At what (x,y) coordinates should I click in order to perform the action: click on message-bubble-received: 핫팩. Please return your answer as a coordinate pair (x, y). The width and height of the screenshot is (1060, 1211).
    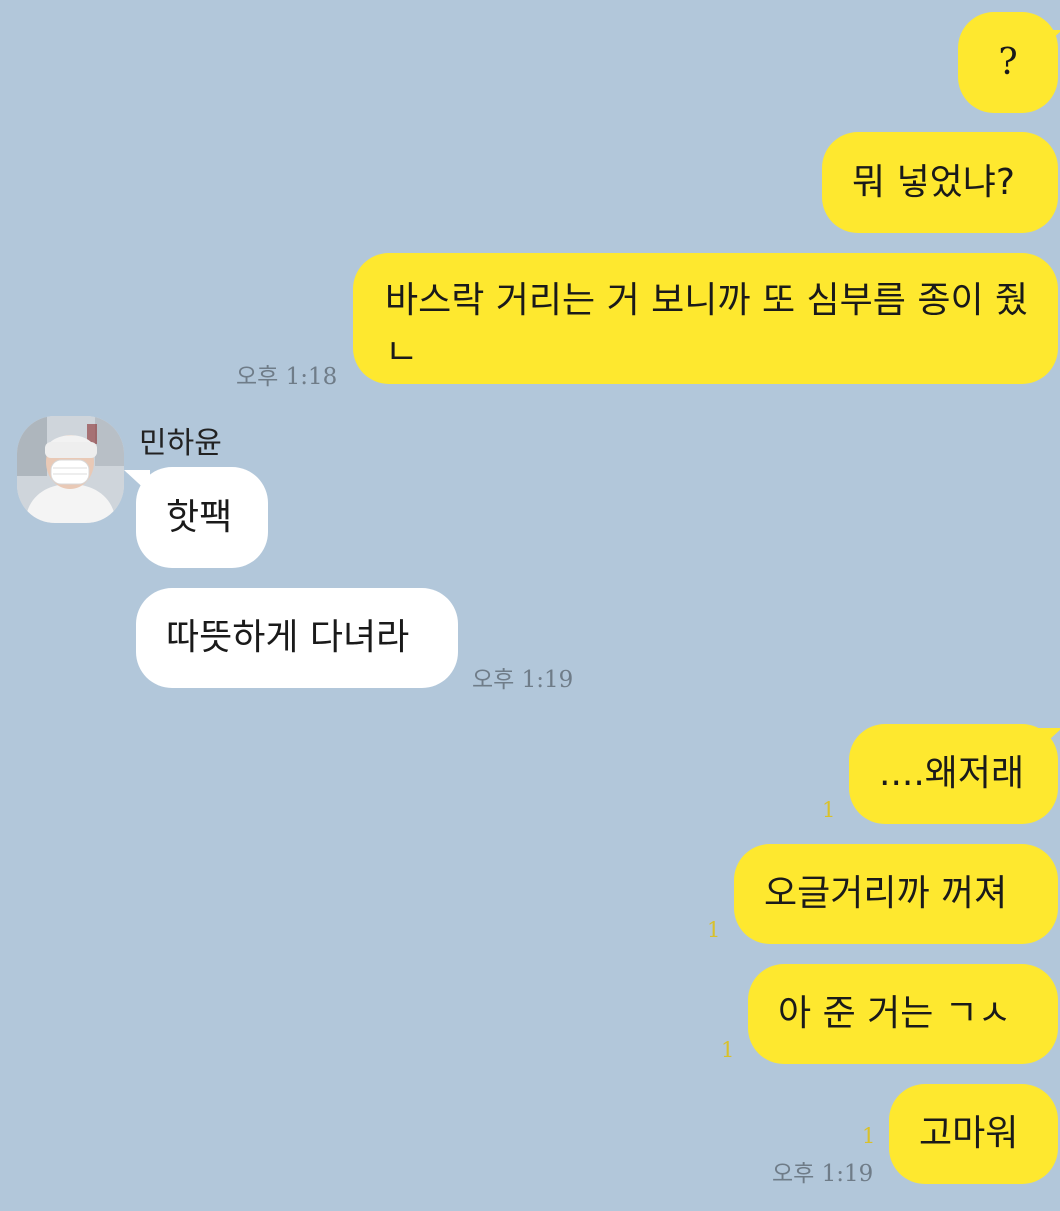
    Looking at the image, I should click on (202, 517).